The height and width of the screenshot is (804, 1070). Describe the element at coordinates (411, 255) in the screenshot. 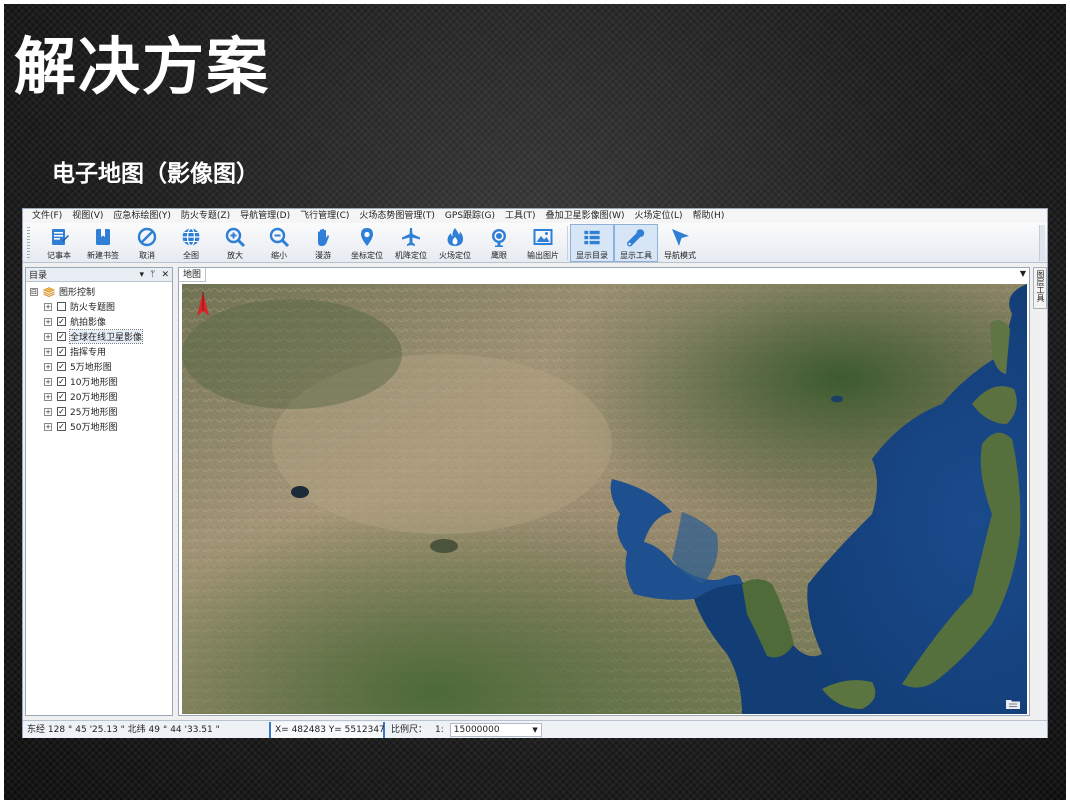

I see `landing-locate-button-label: 机降定位` at that location.